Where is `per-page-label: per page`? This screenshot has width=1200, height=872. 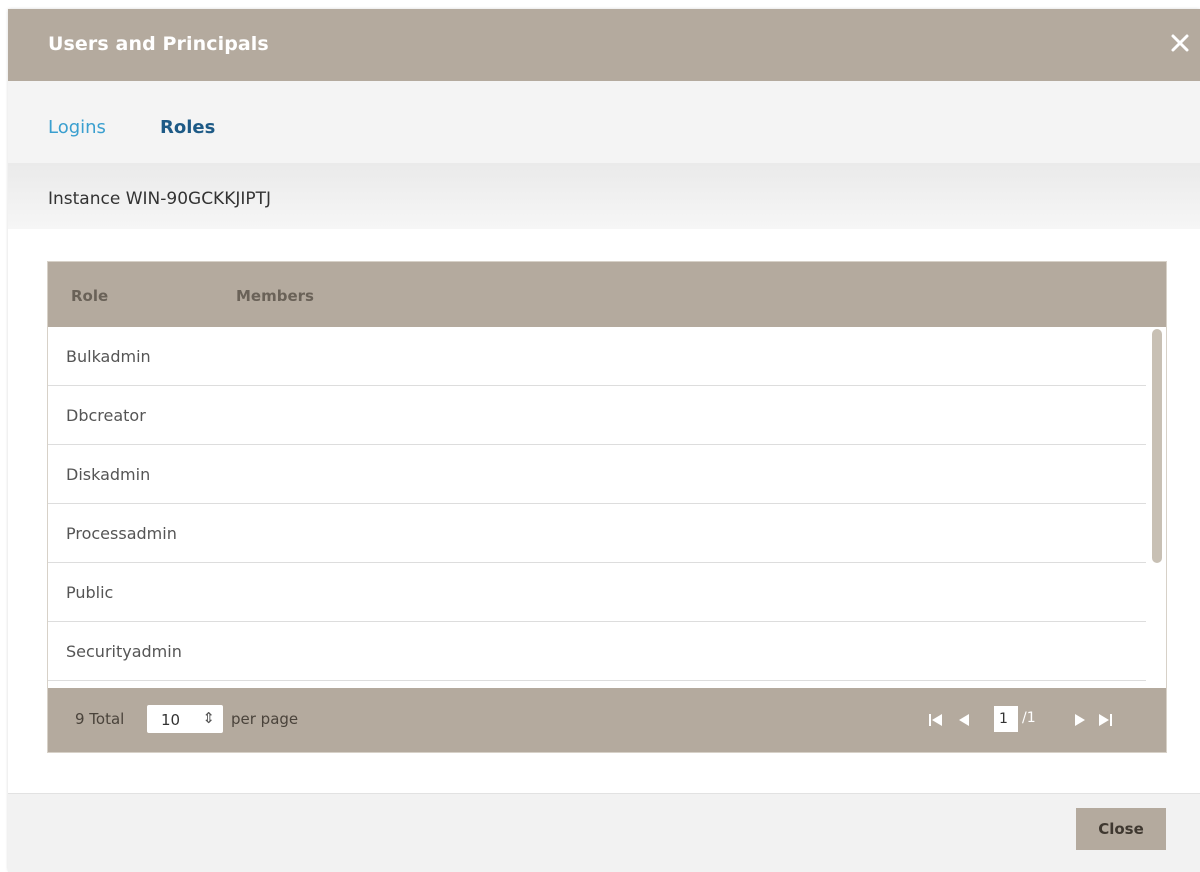 per-page-label: per page is located at coordinates (265, 719).